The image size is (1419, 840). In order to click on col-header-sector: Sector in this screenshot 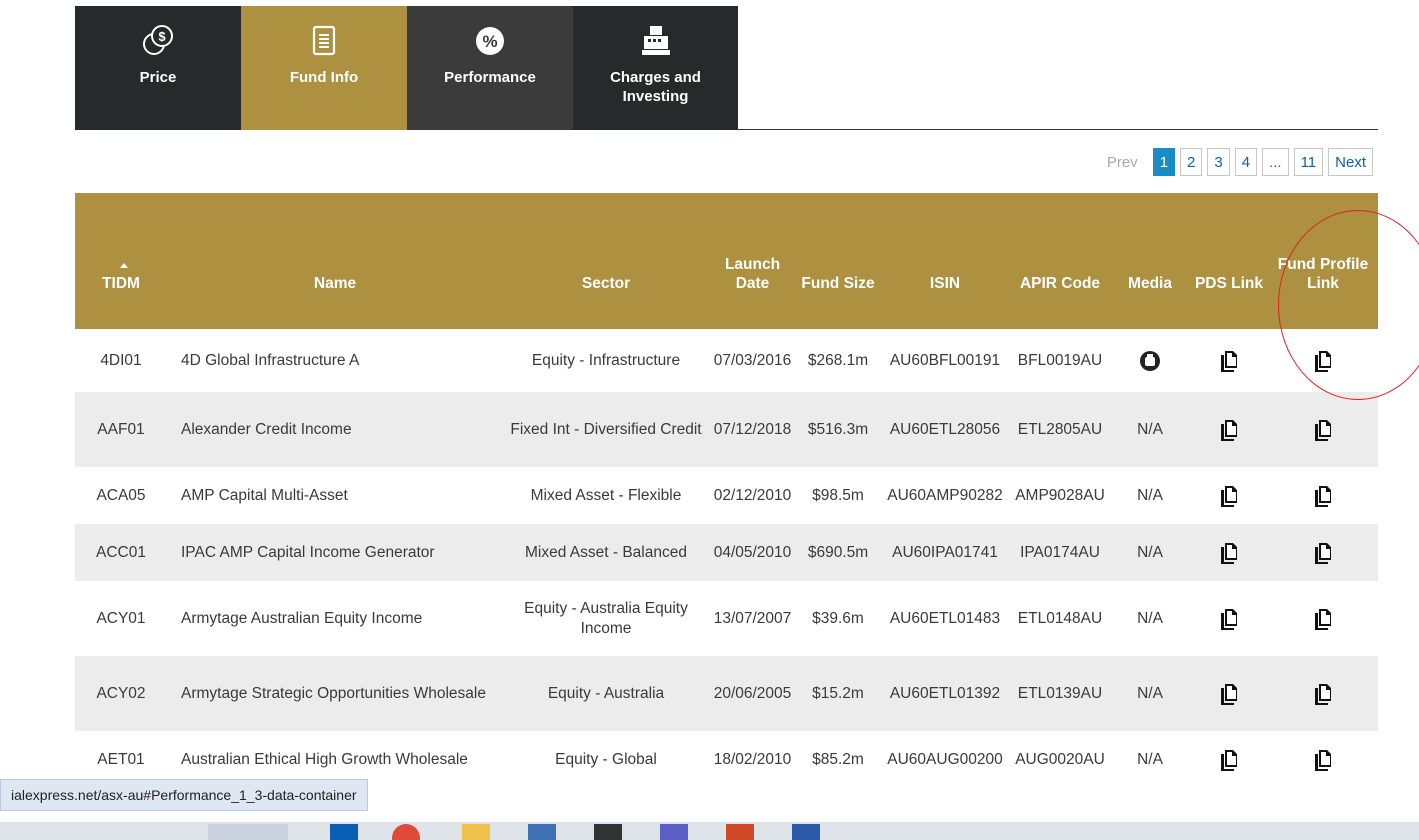, I will do `click(606, 261)`.